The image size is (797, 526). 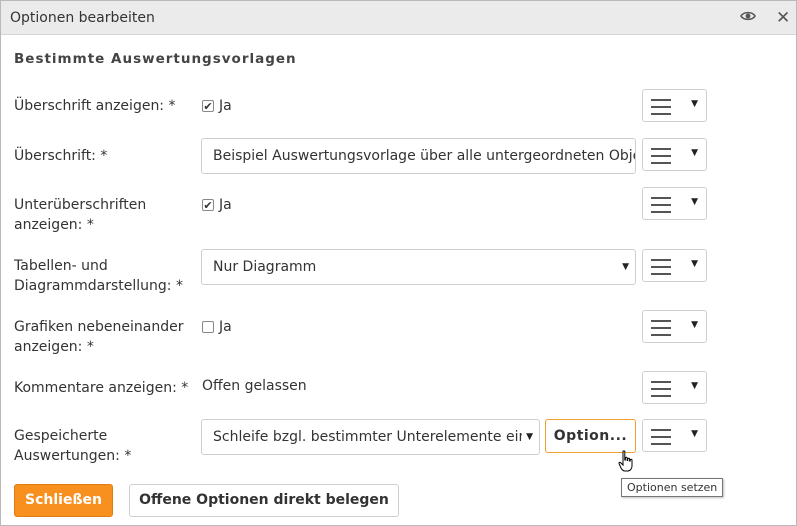 What do you see at coordinates (217, 327) in the screenshot?
I see `graphics-side-by-side-checkbox: Ja` at bounding box center [217, 327].